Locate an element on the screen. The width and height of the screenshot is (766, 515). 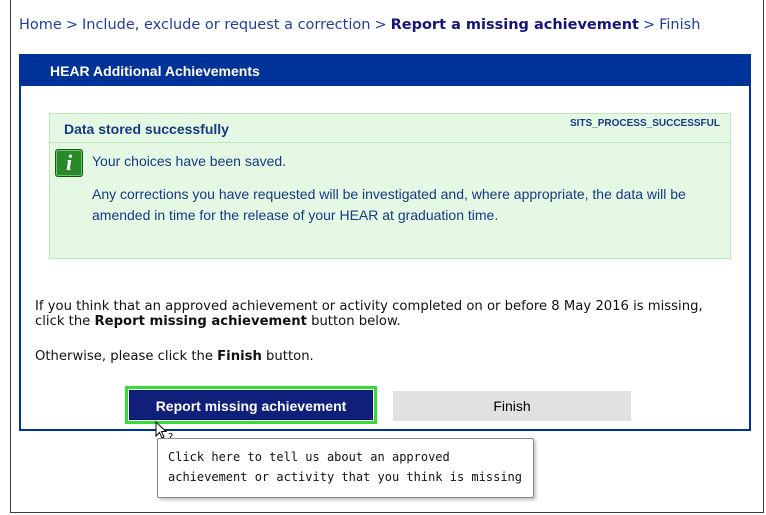
report-missing-achievement-button: Report missing achievement is located at coordinates (251, 405).